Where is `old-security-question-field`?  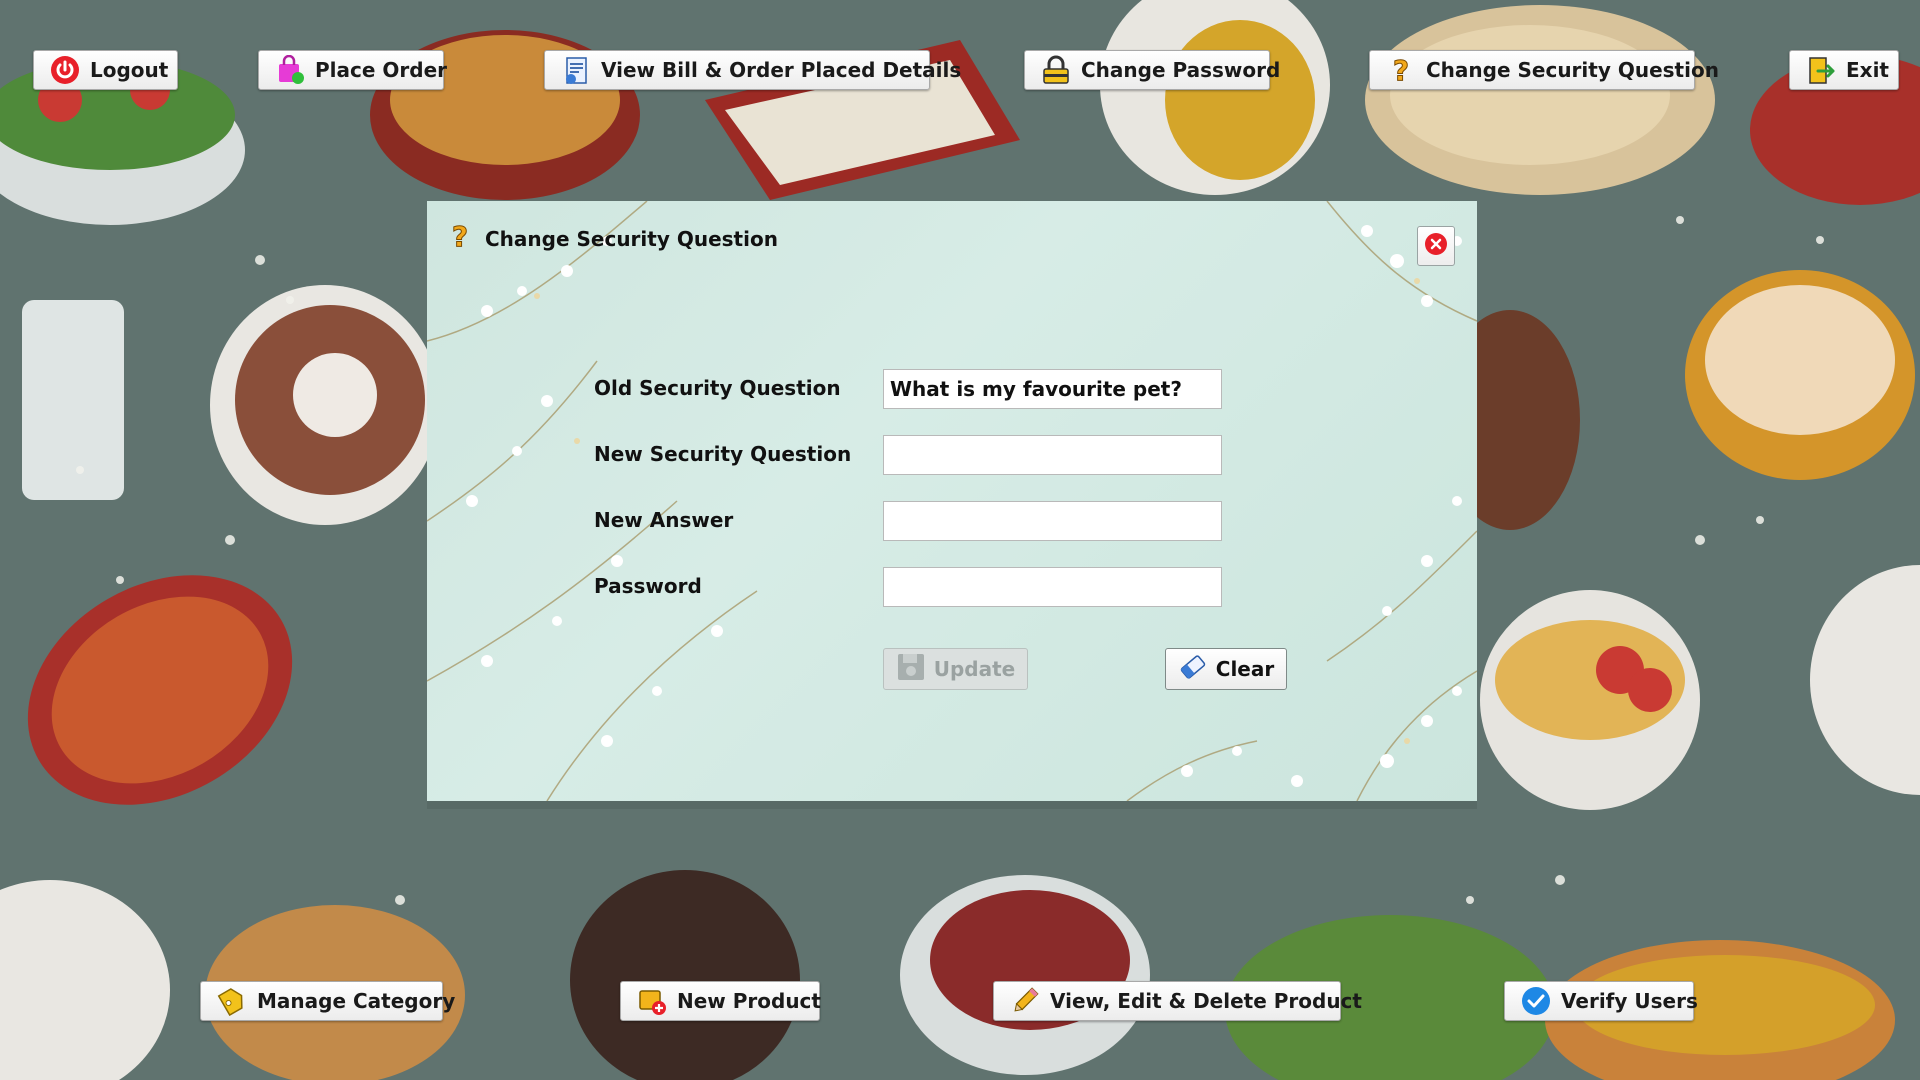
old-security-question-field is located at coordinates (1052, 389).